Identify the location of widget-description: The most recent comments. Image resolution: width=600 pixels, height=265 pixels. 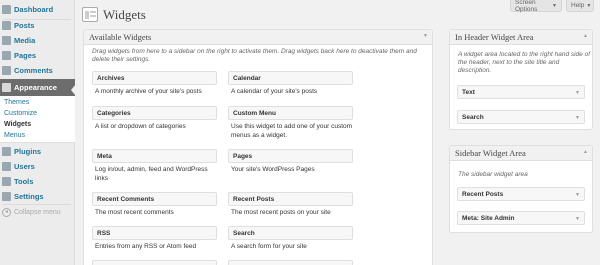
(134, 212).